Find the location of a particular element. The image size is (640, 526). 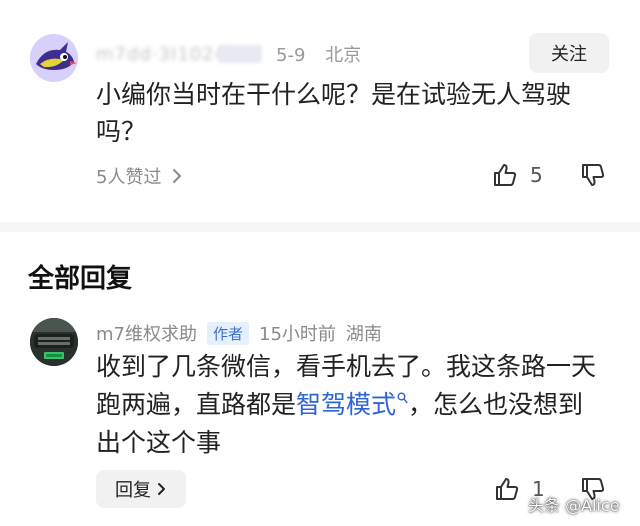

reply-username: m7维权求助 is located at coordinates (146, 333).